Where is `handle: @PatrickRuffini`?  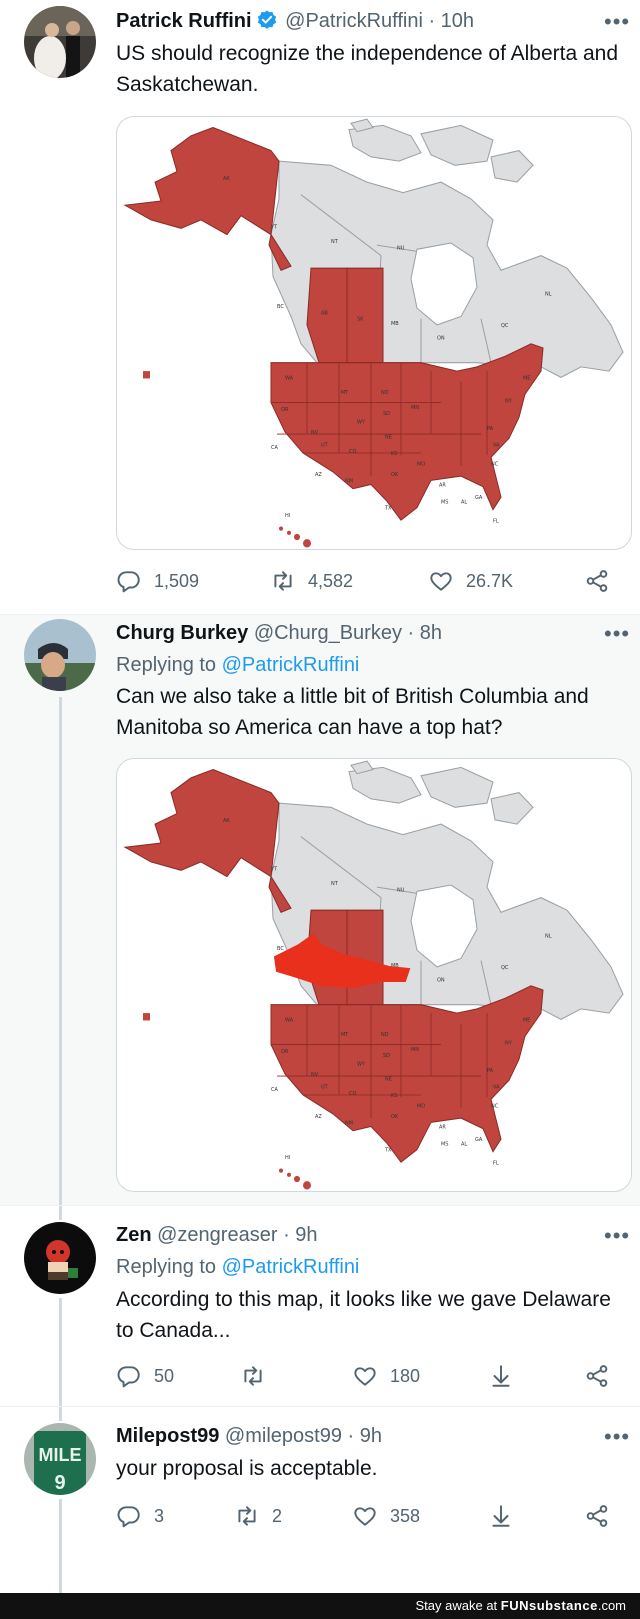
handle: @PatrickRuffini is located at coordinates (354, 21).